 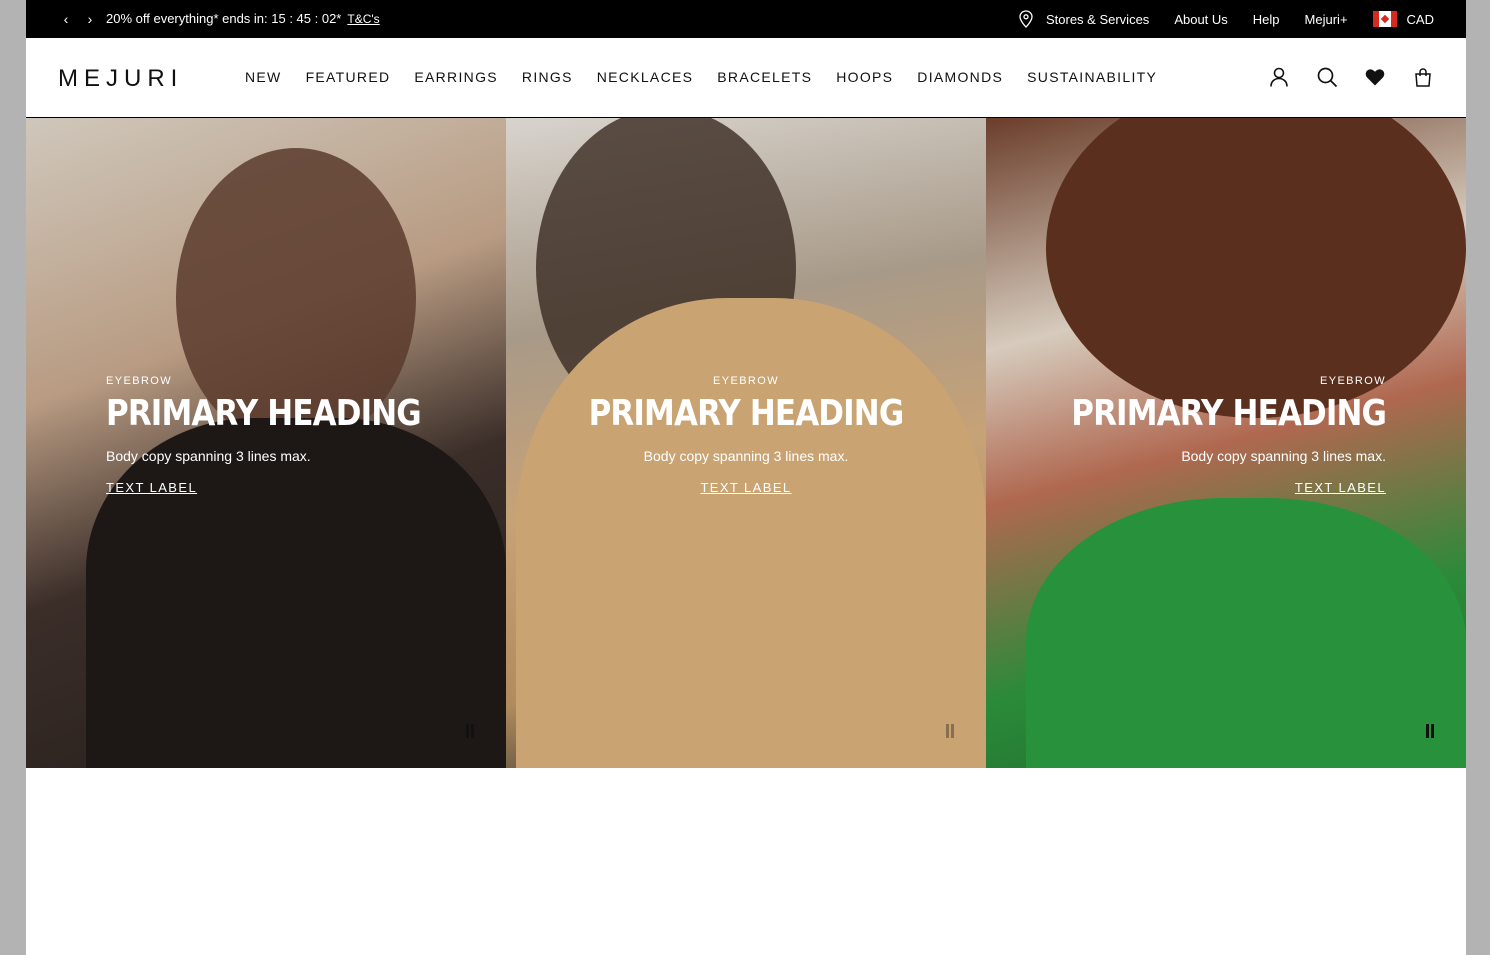 What do you see at coordinates (348, 77) in the screenshot?
I see `nav-featured: FEATURED` at bounding box center [348, 77].